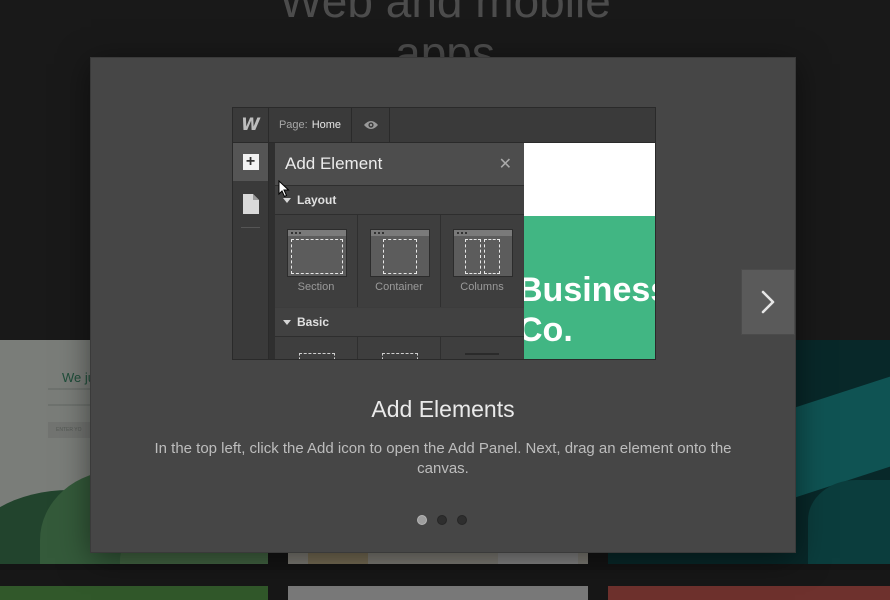 This screenshot has height=600, width=890. I want to click on section-label: Layout, so click(317, 200).